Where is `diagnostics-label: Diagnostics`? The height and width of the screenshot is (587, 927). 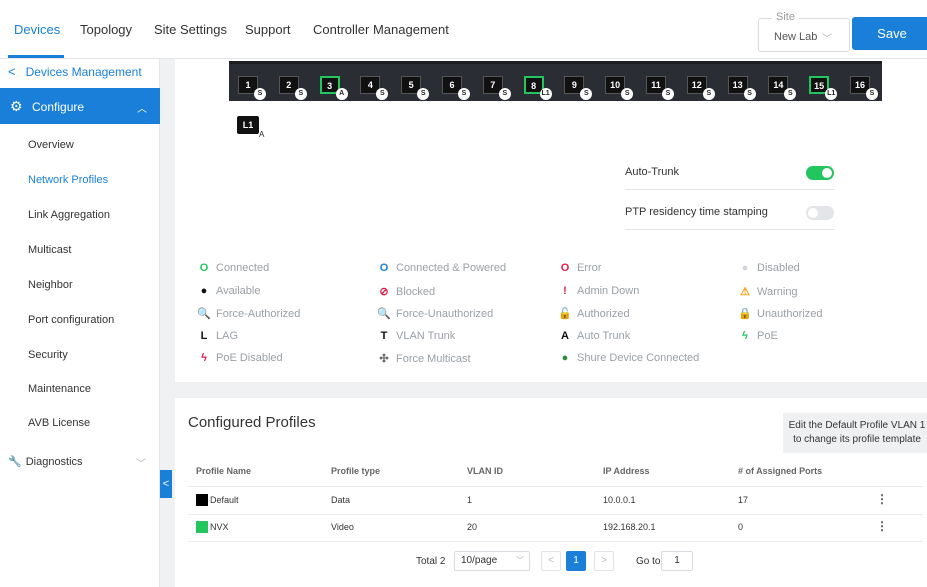 diagnostics-label: Diagnostics is located at coordinates (54, 462).